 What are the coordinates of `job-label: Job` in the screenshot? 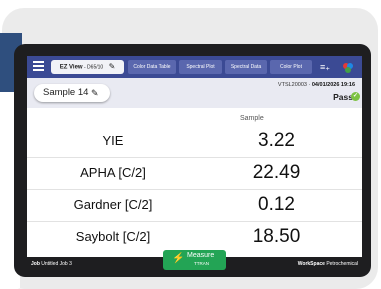 It's located at (35, 264).